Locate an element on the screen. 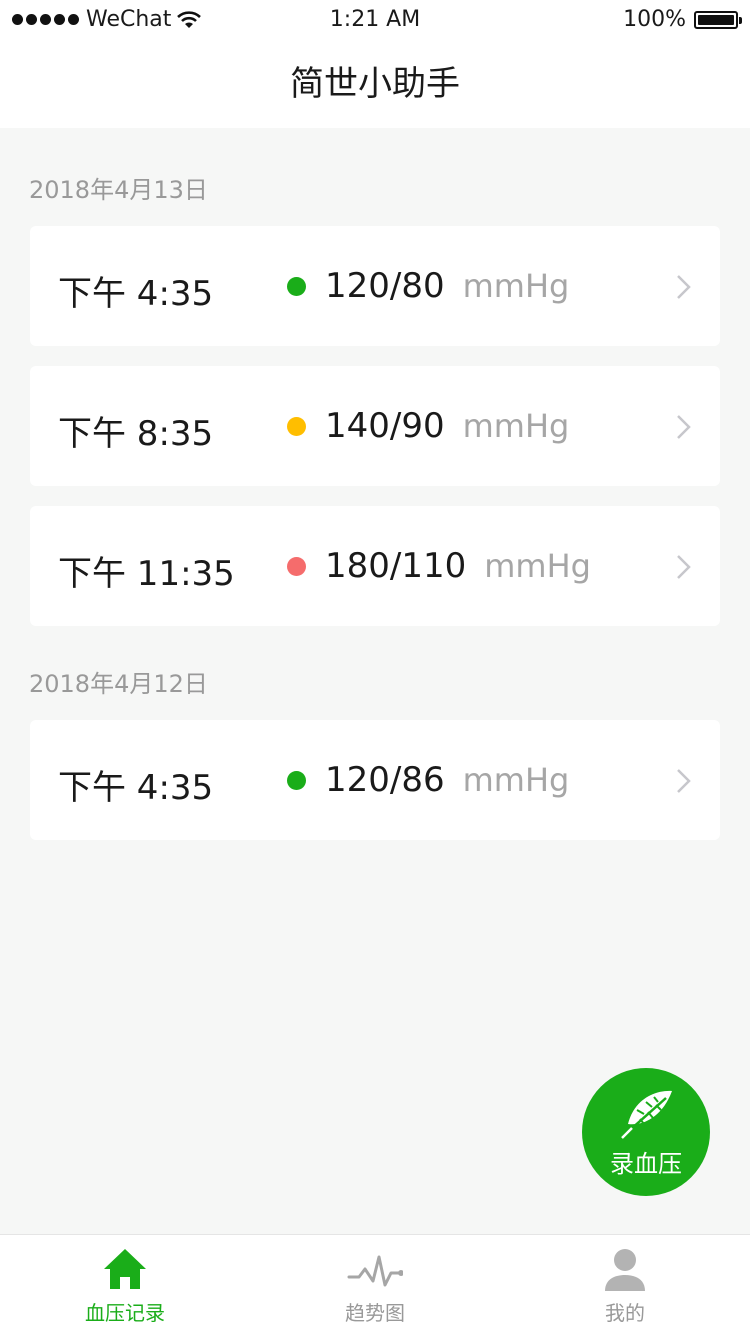  pulse-chart-icon is located at coordinates (375, 1271).